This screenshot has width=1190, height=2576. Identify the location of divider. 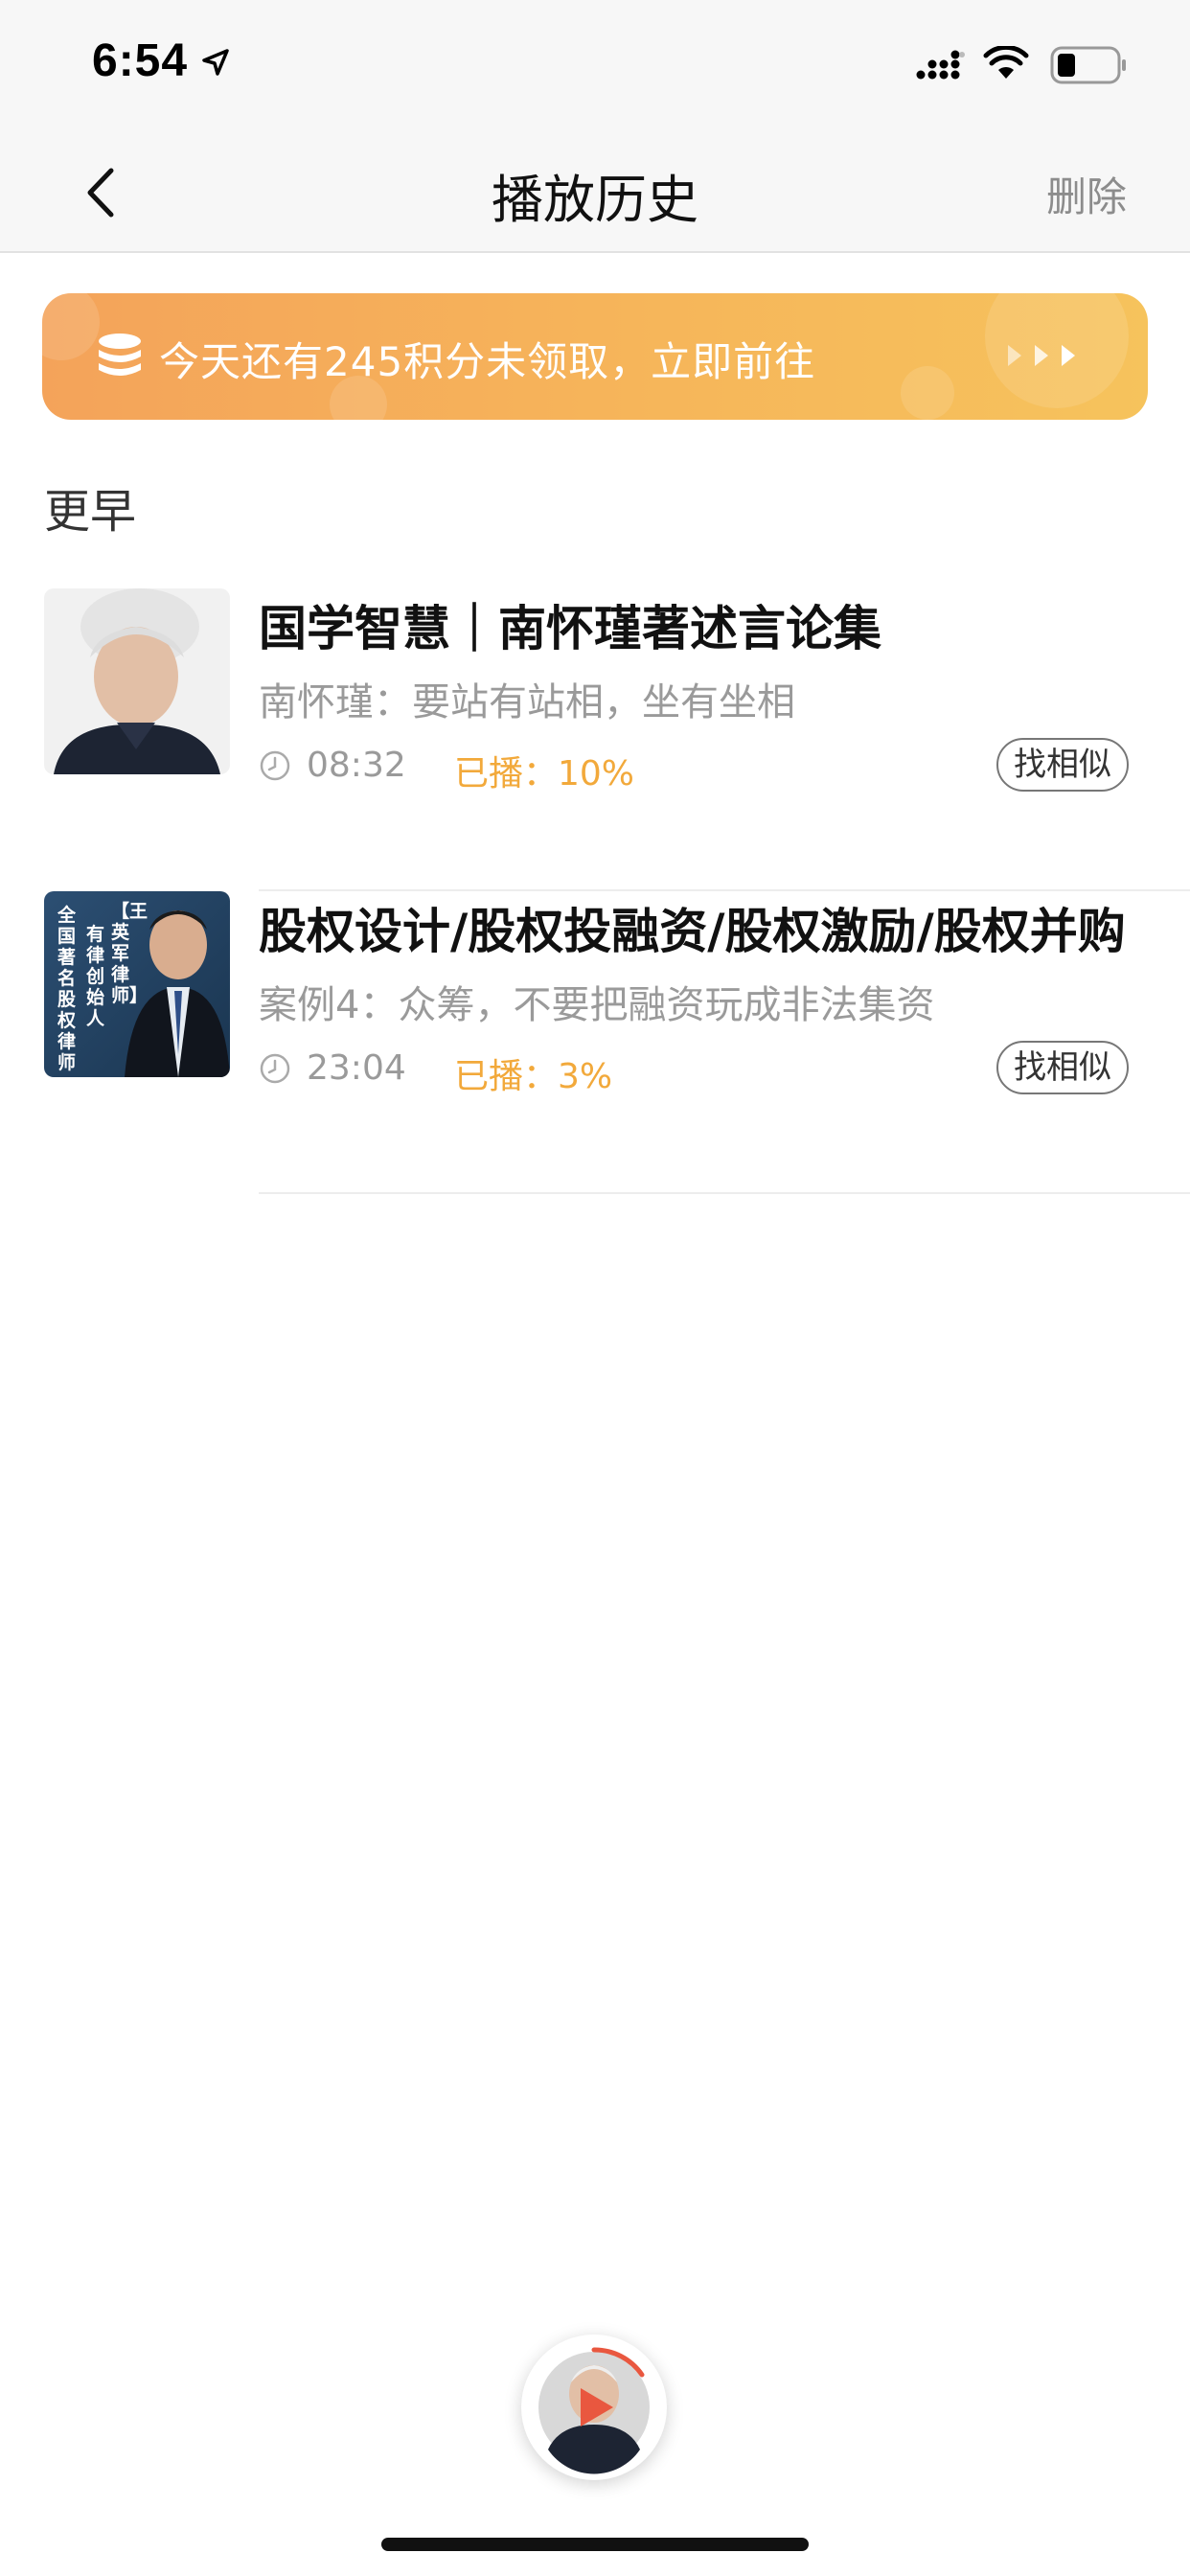
(725, 1193).